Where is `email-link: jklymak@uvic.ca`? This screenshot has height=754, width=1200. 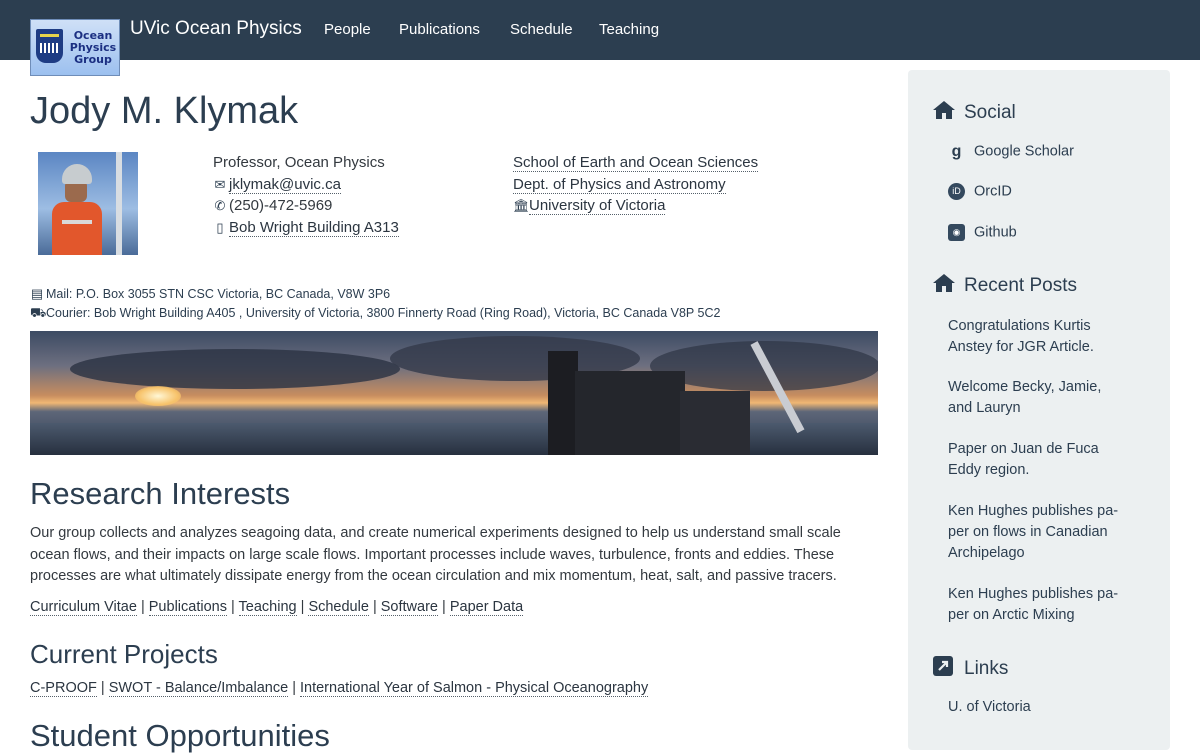 email-link: jklymak@uvic.ca is located at coordinates (285, 184).